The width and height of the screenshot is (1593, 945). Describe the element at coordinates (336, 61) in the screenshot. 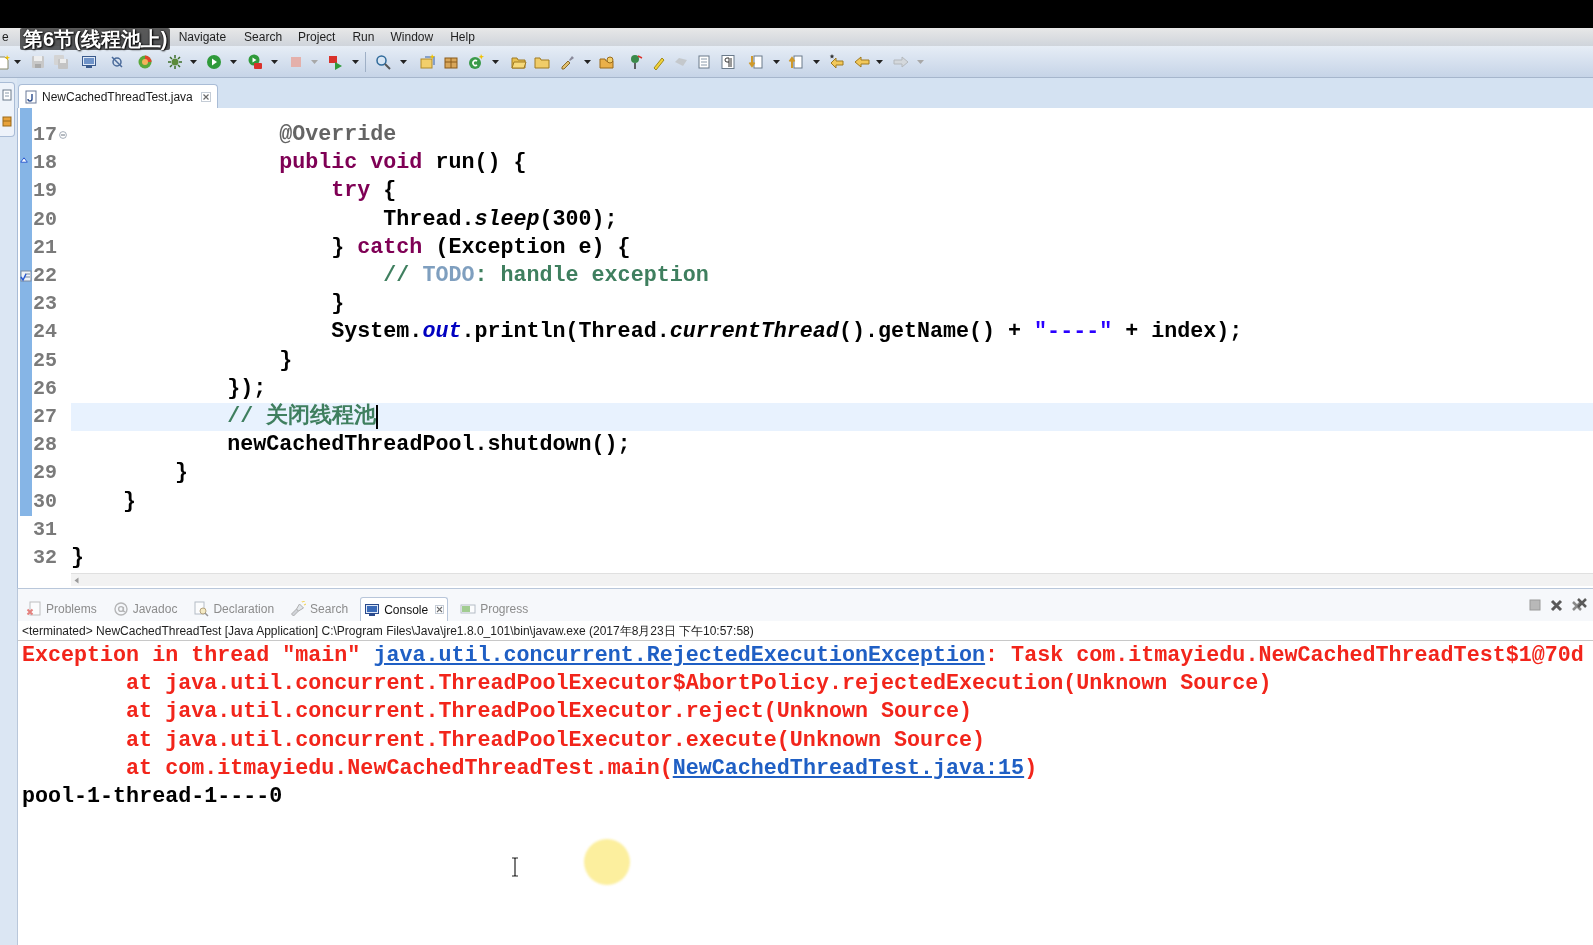

I see `square-play-icon` at that location.